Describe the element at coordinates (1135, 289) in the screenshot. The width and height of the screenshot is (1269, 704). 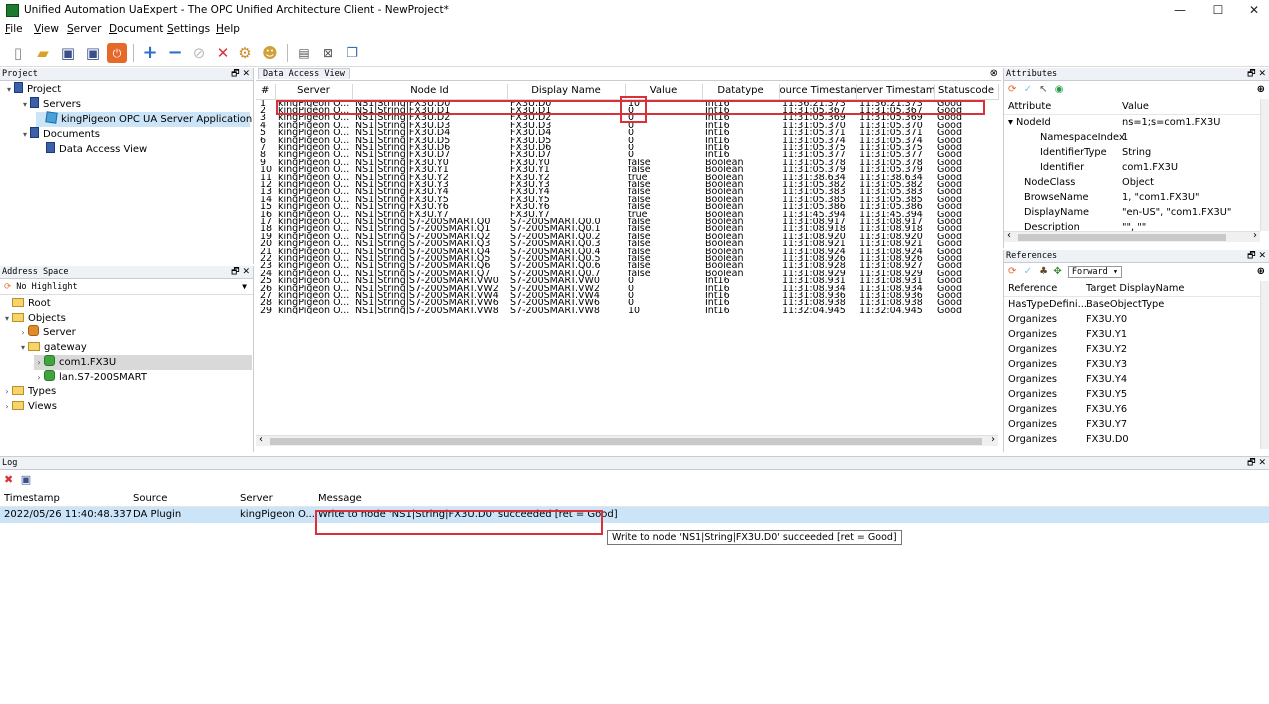
I see `target-column-header: Target DisplayName` at that location.